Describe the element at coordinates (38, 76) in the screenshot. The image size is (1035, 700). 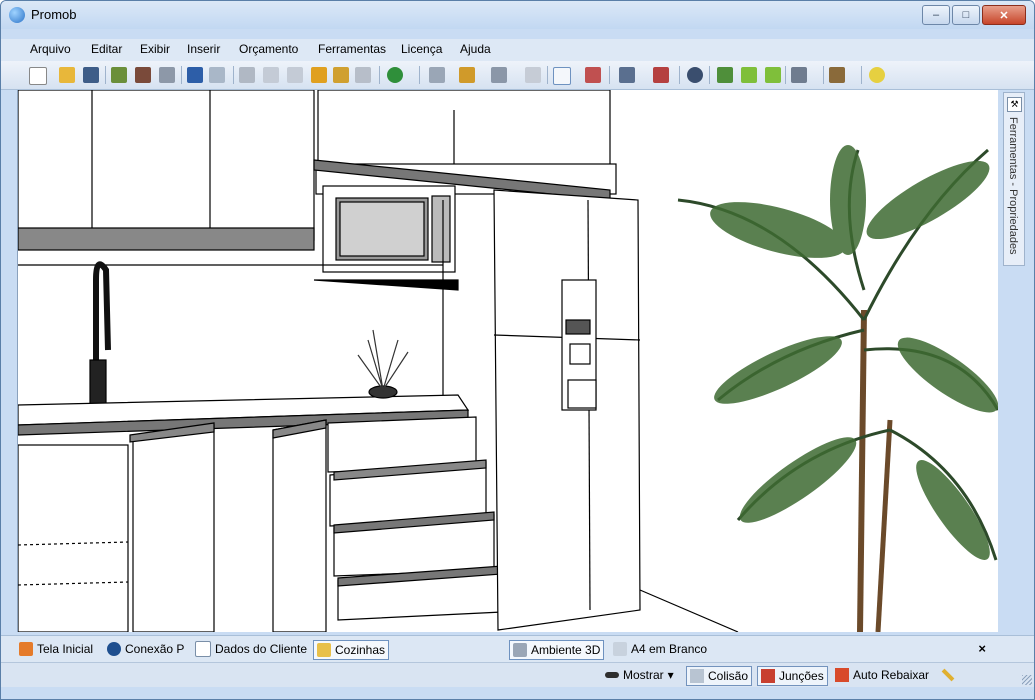
I see `new-icon` at that location.